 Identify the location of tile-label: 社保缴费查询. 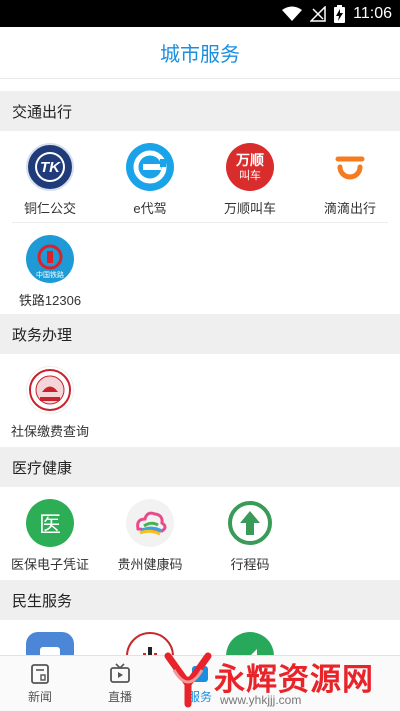
(49, 431).